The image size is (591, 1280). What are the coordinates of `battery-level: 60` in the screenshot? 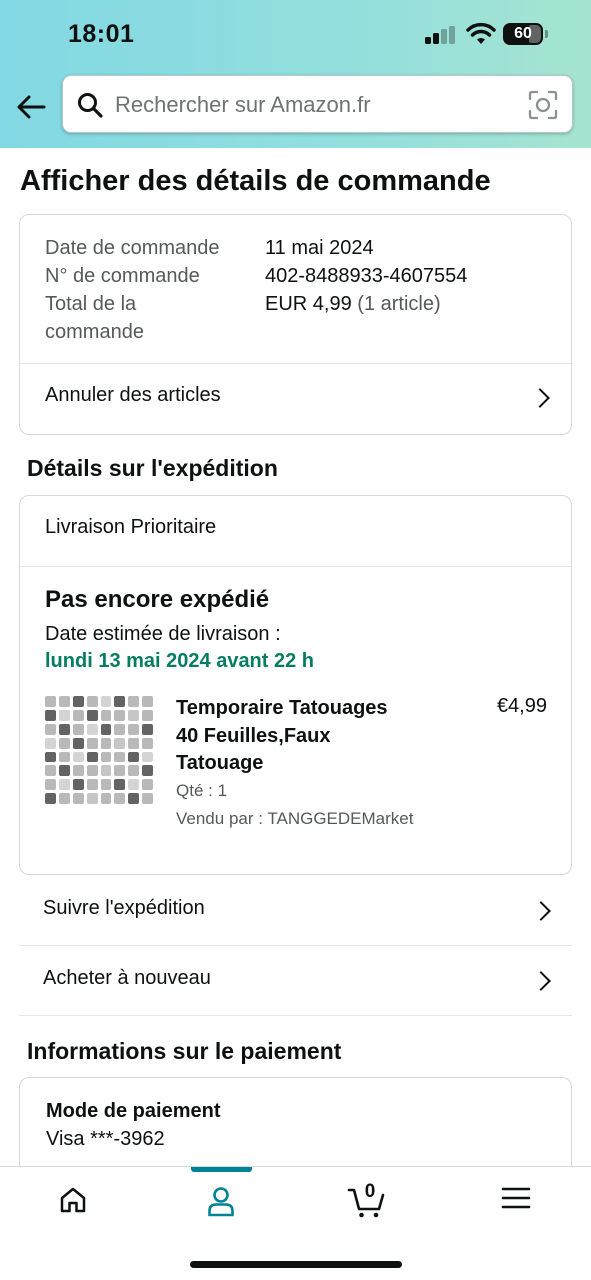 It's located at (523, 33).